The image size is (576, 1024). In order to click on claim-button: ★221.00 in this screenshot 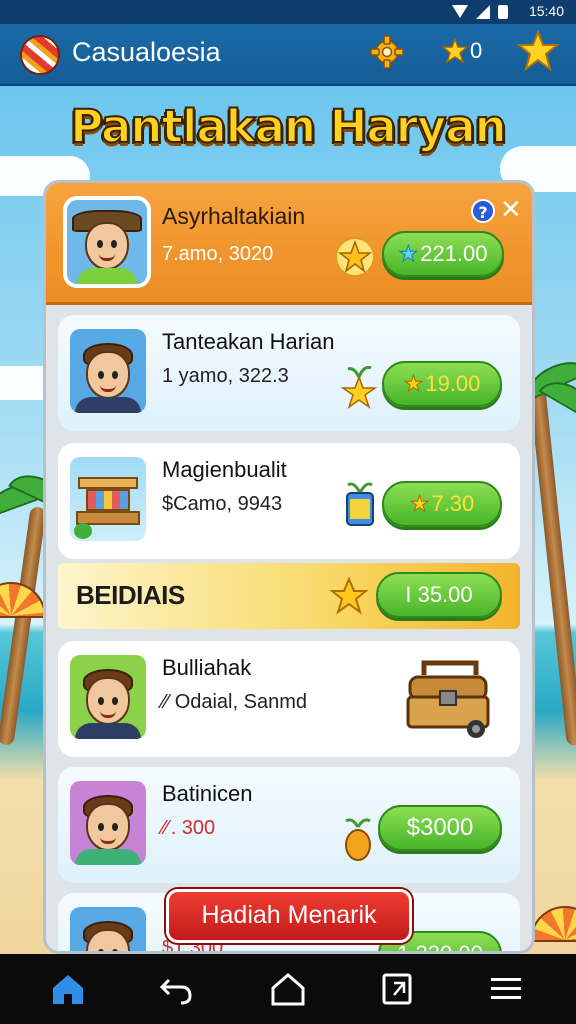, I will do `click(443, 254)`.